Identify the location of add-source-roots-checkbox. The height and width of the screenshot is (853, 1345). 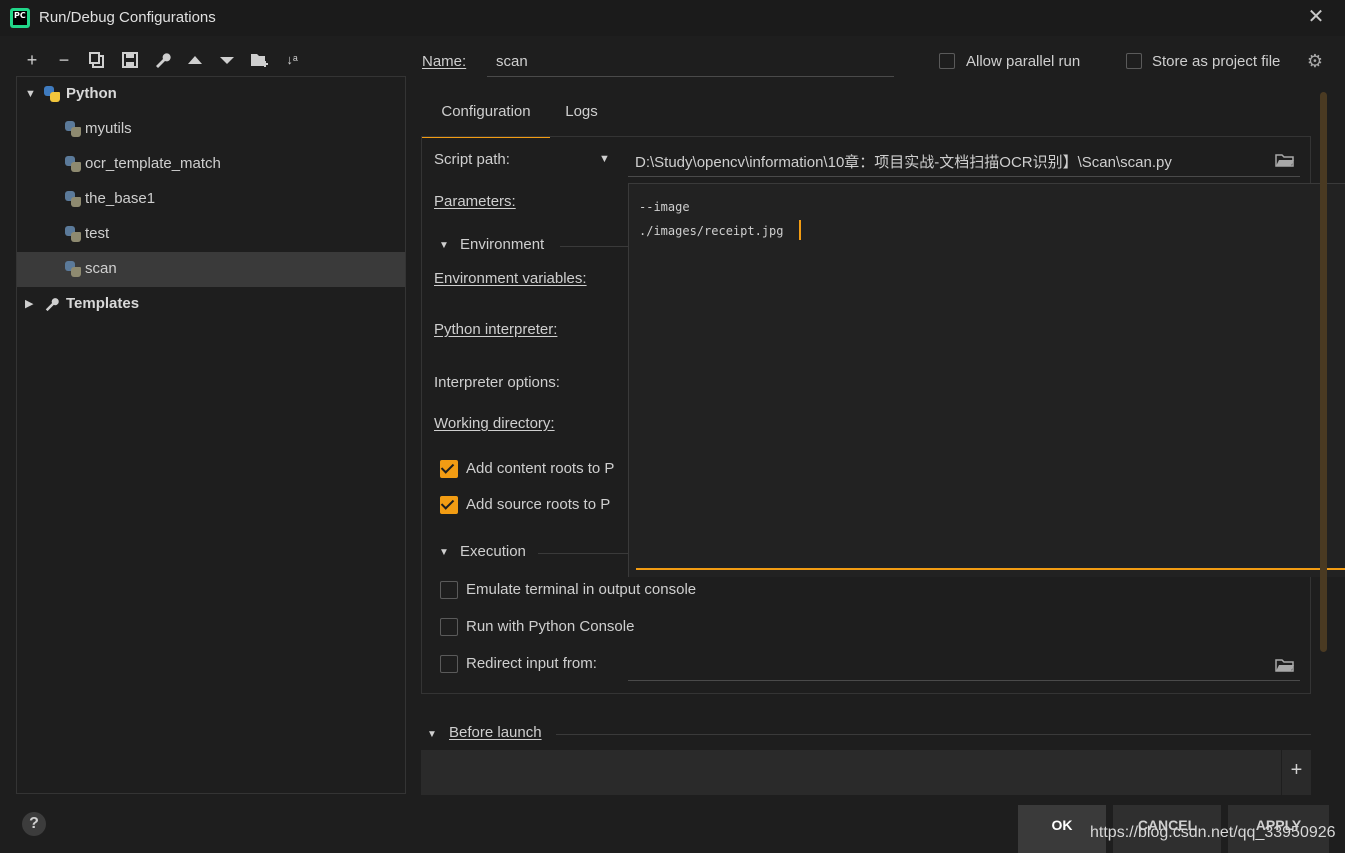
(449, 505).